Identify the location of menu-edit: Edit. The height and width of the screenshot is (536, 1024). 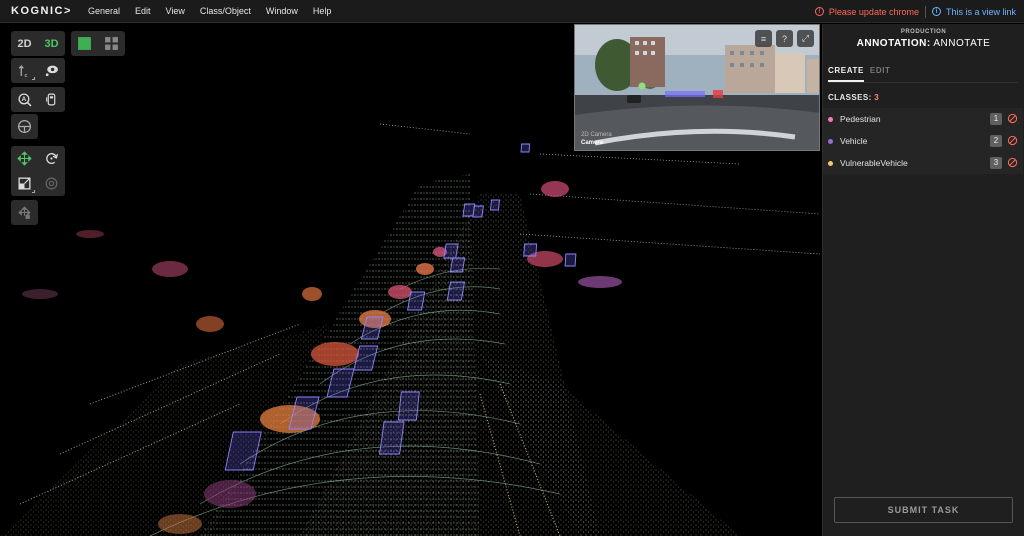
(143, 11).